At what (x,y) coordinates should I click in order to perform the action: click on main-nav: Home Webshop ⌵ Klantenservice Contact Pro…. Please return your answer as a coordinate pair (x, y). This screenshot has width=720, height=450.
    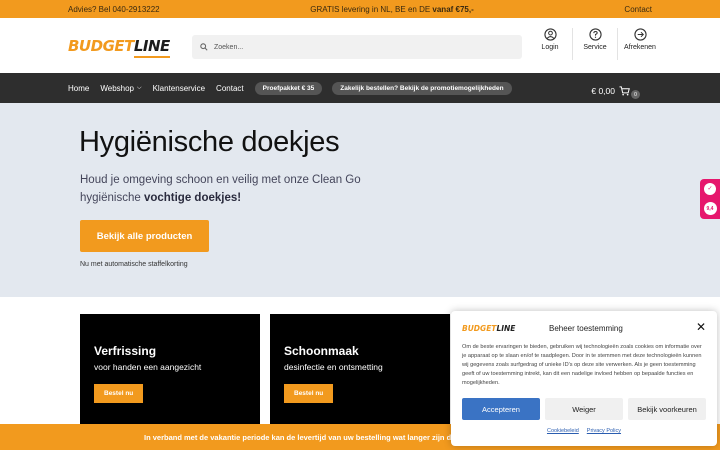
    Looking at the image, I should click on (360, 88).